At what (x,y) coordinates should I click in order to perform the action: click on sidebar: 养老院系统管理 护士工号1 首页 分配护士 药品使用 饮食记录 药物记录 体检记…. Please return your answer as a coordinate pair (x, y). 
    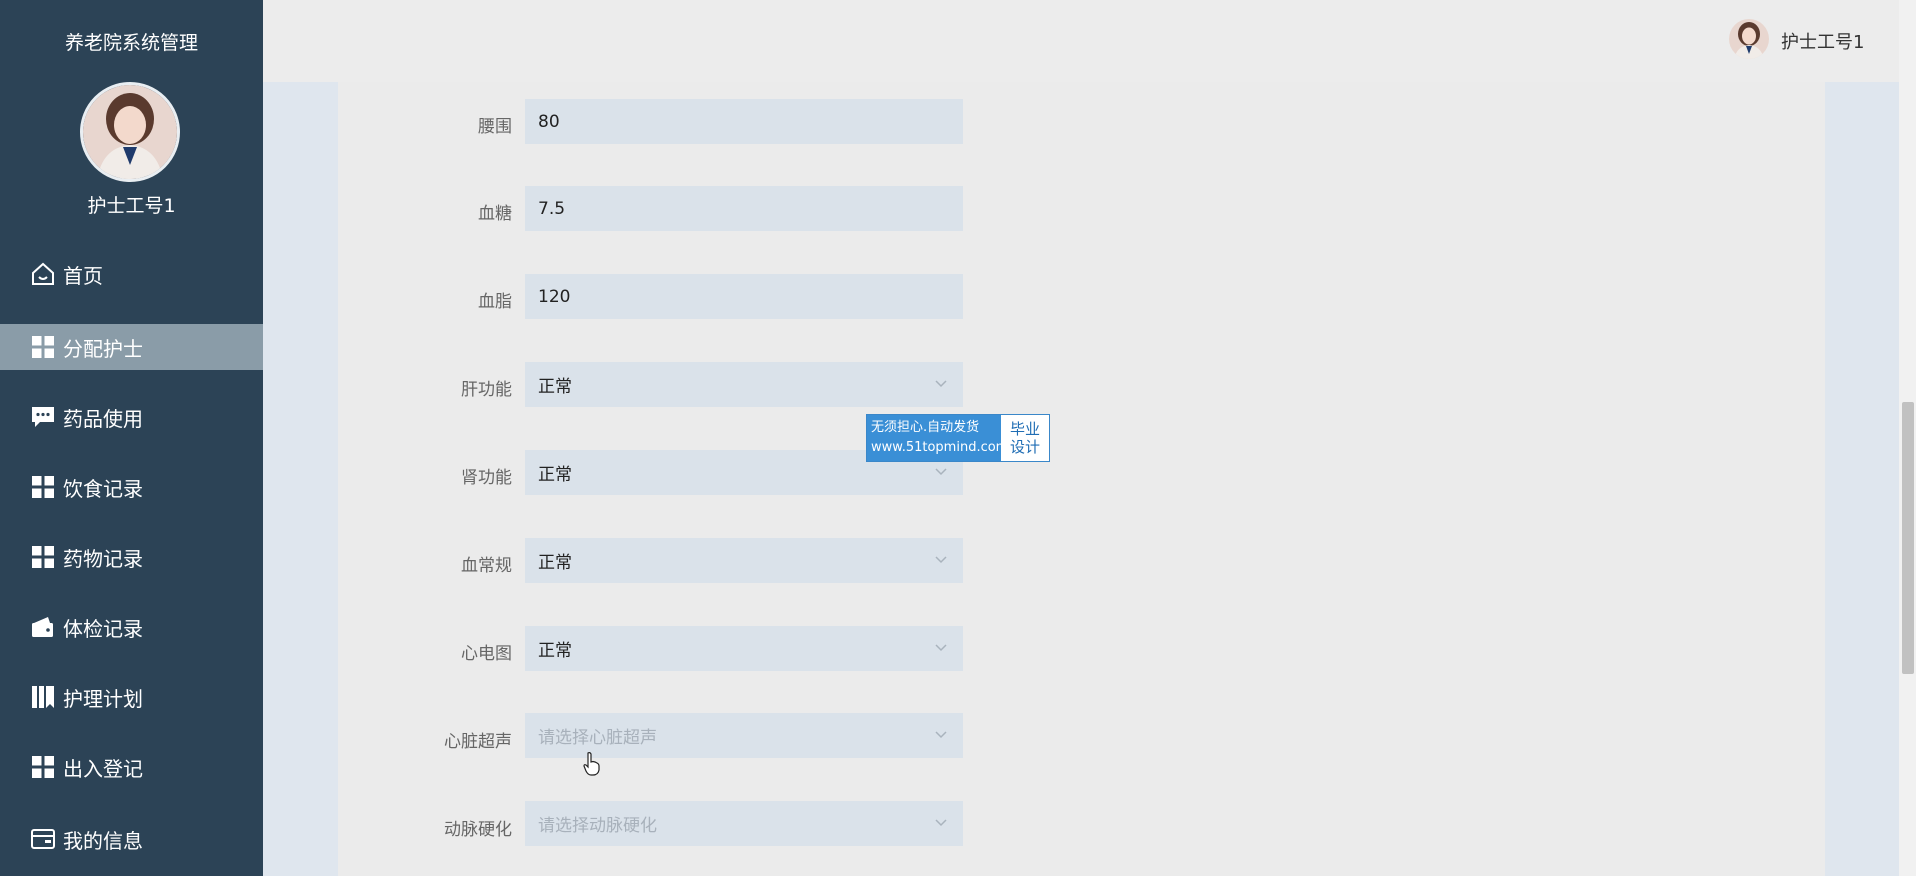
    Looking at the image, I should click on (131, 438).